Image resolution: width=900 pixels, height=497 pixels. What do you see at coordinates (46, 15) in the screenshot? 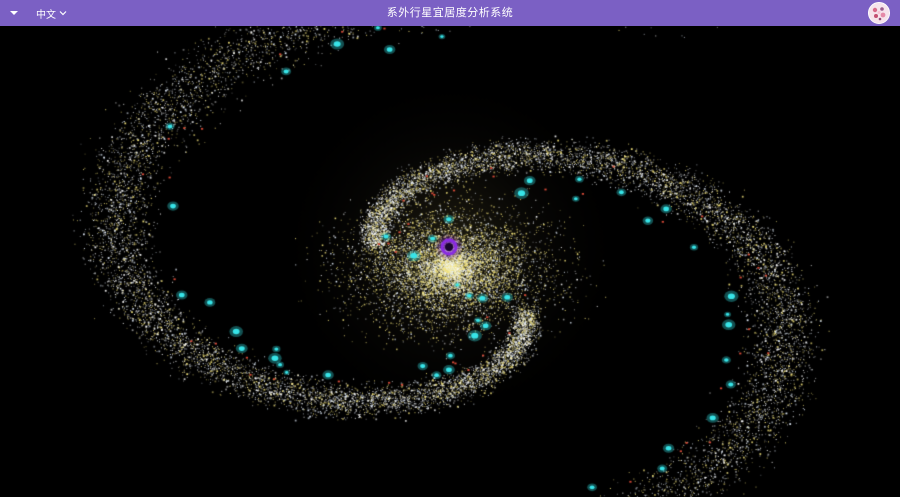
I see `language-label: 中文` at bounding box center [46, 15].